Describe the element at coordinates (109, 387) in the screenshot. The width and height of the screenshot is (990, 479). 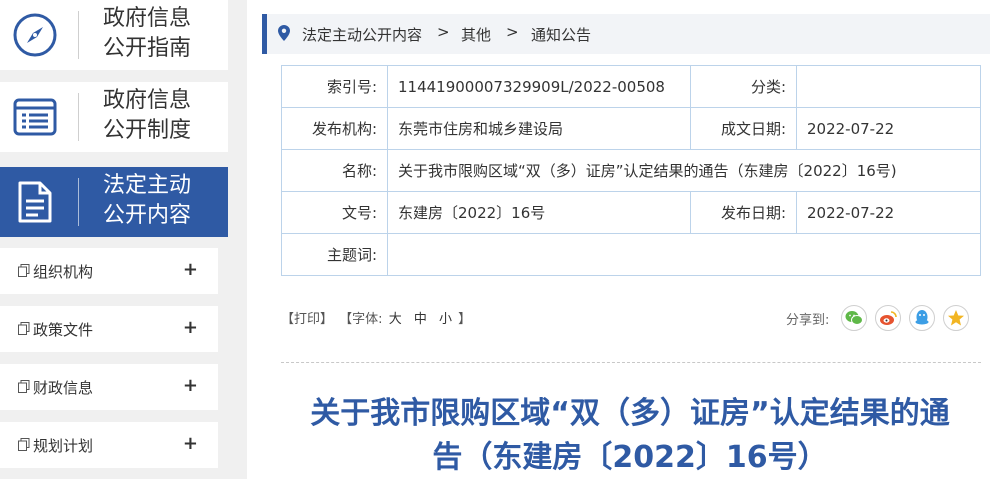
I see `sidebar-subitem-finance: 财政信息 +` at that location.